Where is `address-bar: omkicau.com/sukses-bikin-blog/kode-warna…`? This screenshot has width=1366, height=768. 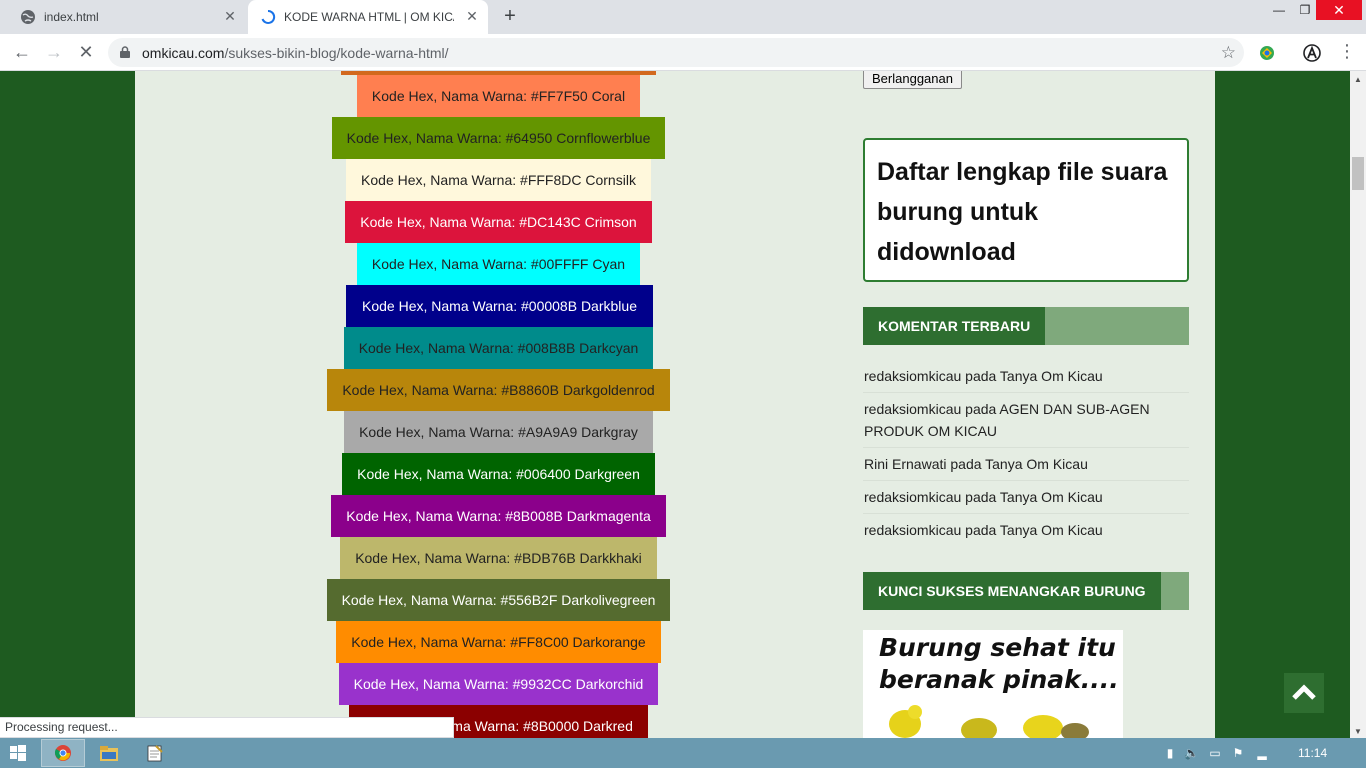 address-bar: omkicau.com/sukses-bikin-blog/kode-warna… is located at coordinates (676, 52).